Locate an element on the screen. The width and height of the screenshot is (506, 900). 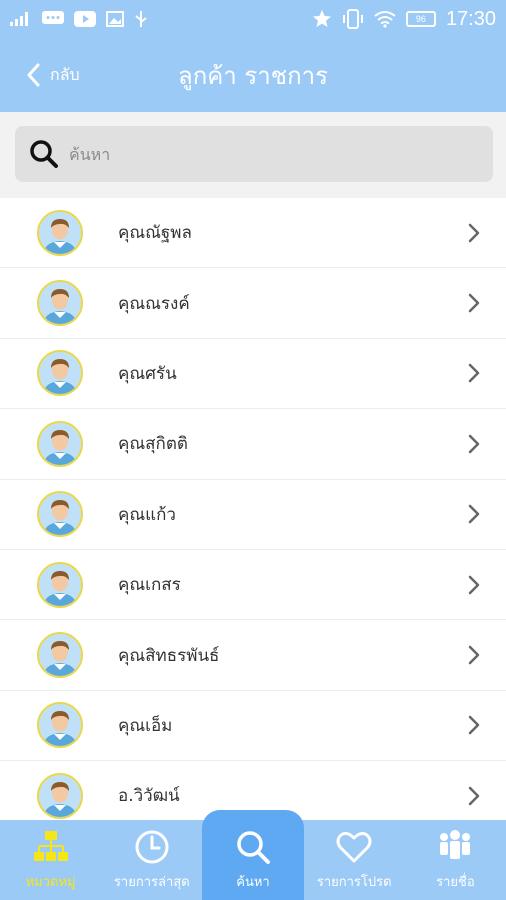
star-icon is located at coordinates (321, 18).